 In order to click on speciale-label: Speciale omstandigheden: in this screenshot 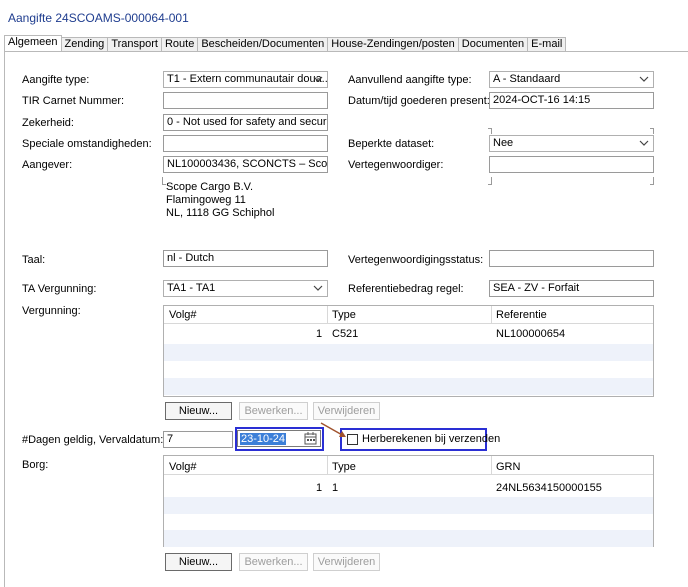, I will do `click(87, 144)`.